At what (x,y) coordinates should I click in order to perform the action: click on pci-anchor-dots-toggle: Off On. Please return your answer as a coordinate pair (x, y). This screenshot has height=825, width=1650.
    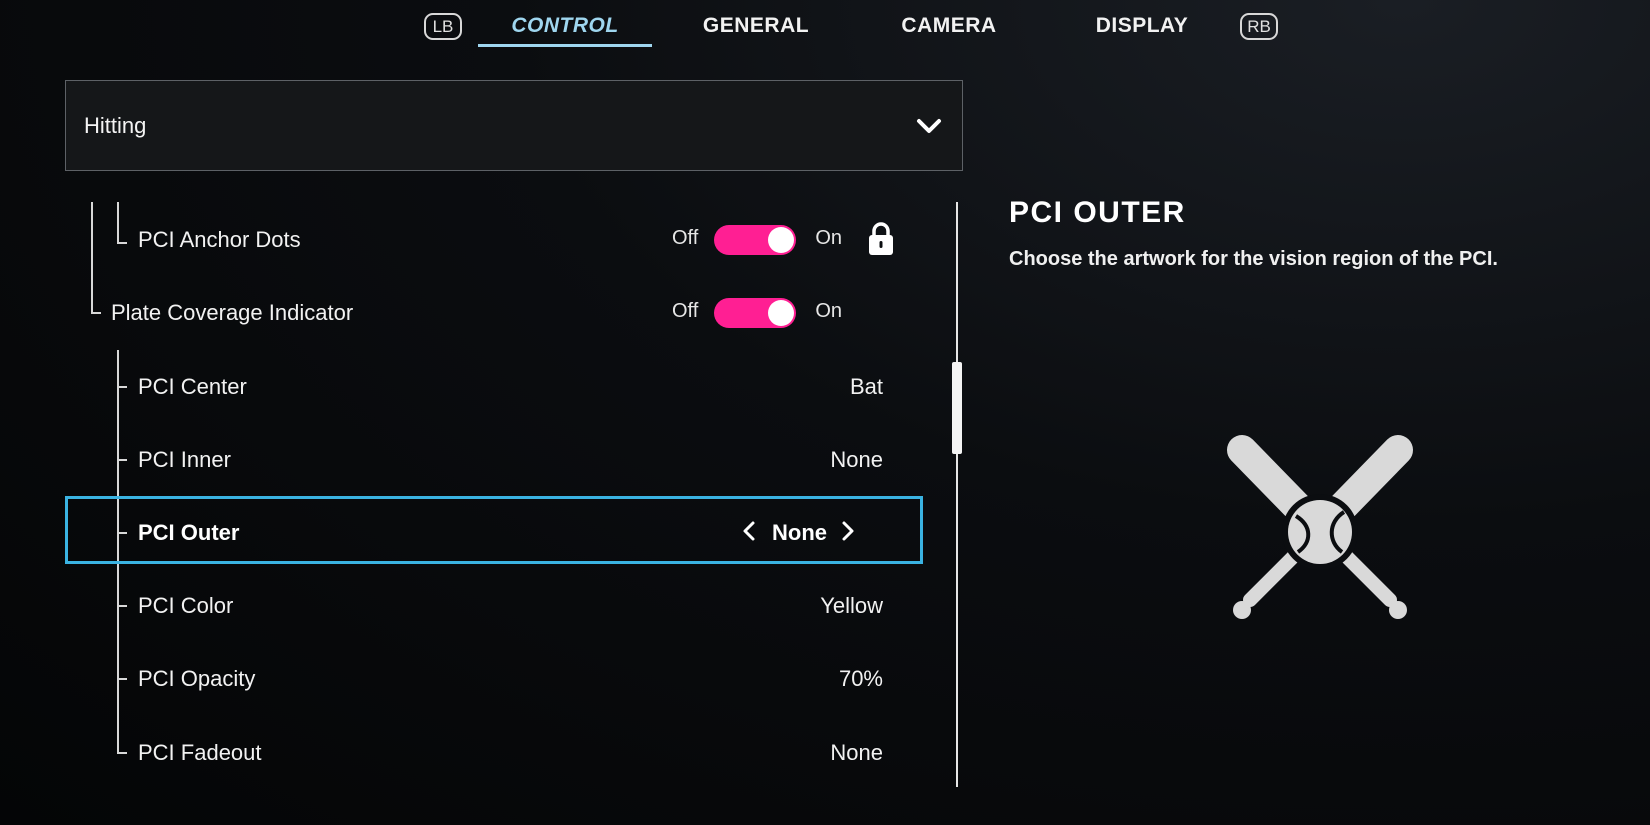
    Looking at the image, I should click on (757, 239).